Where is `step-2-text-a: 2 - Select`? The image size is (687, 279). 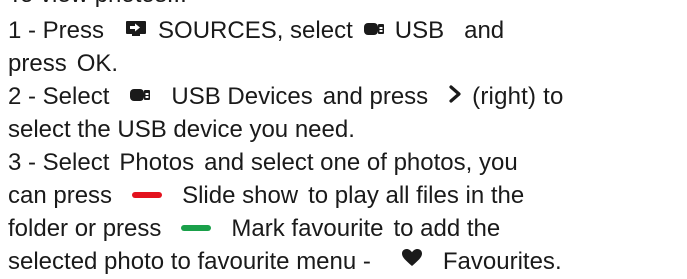
step-2-text-a: 2 - Select is located at coordinates (59, 96).